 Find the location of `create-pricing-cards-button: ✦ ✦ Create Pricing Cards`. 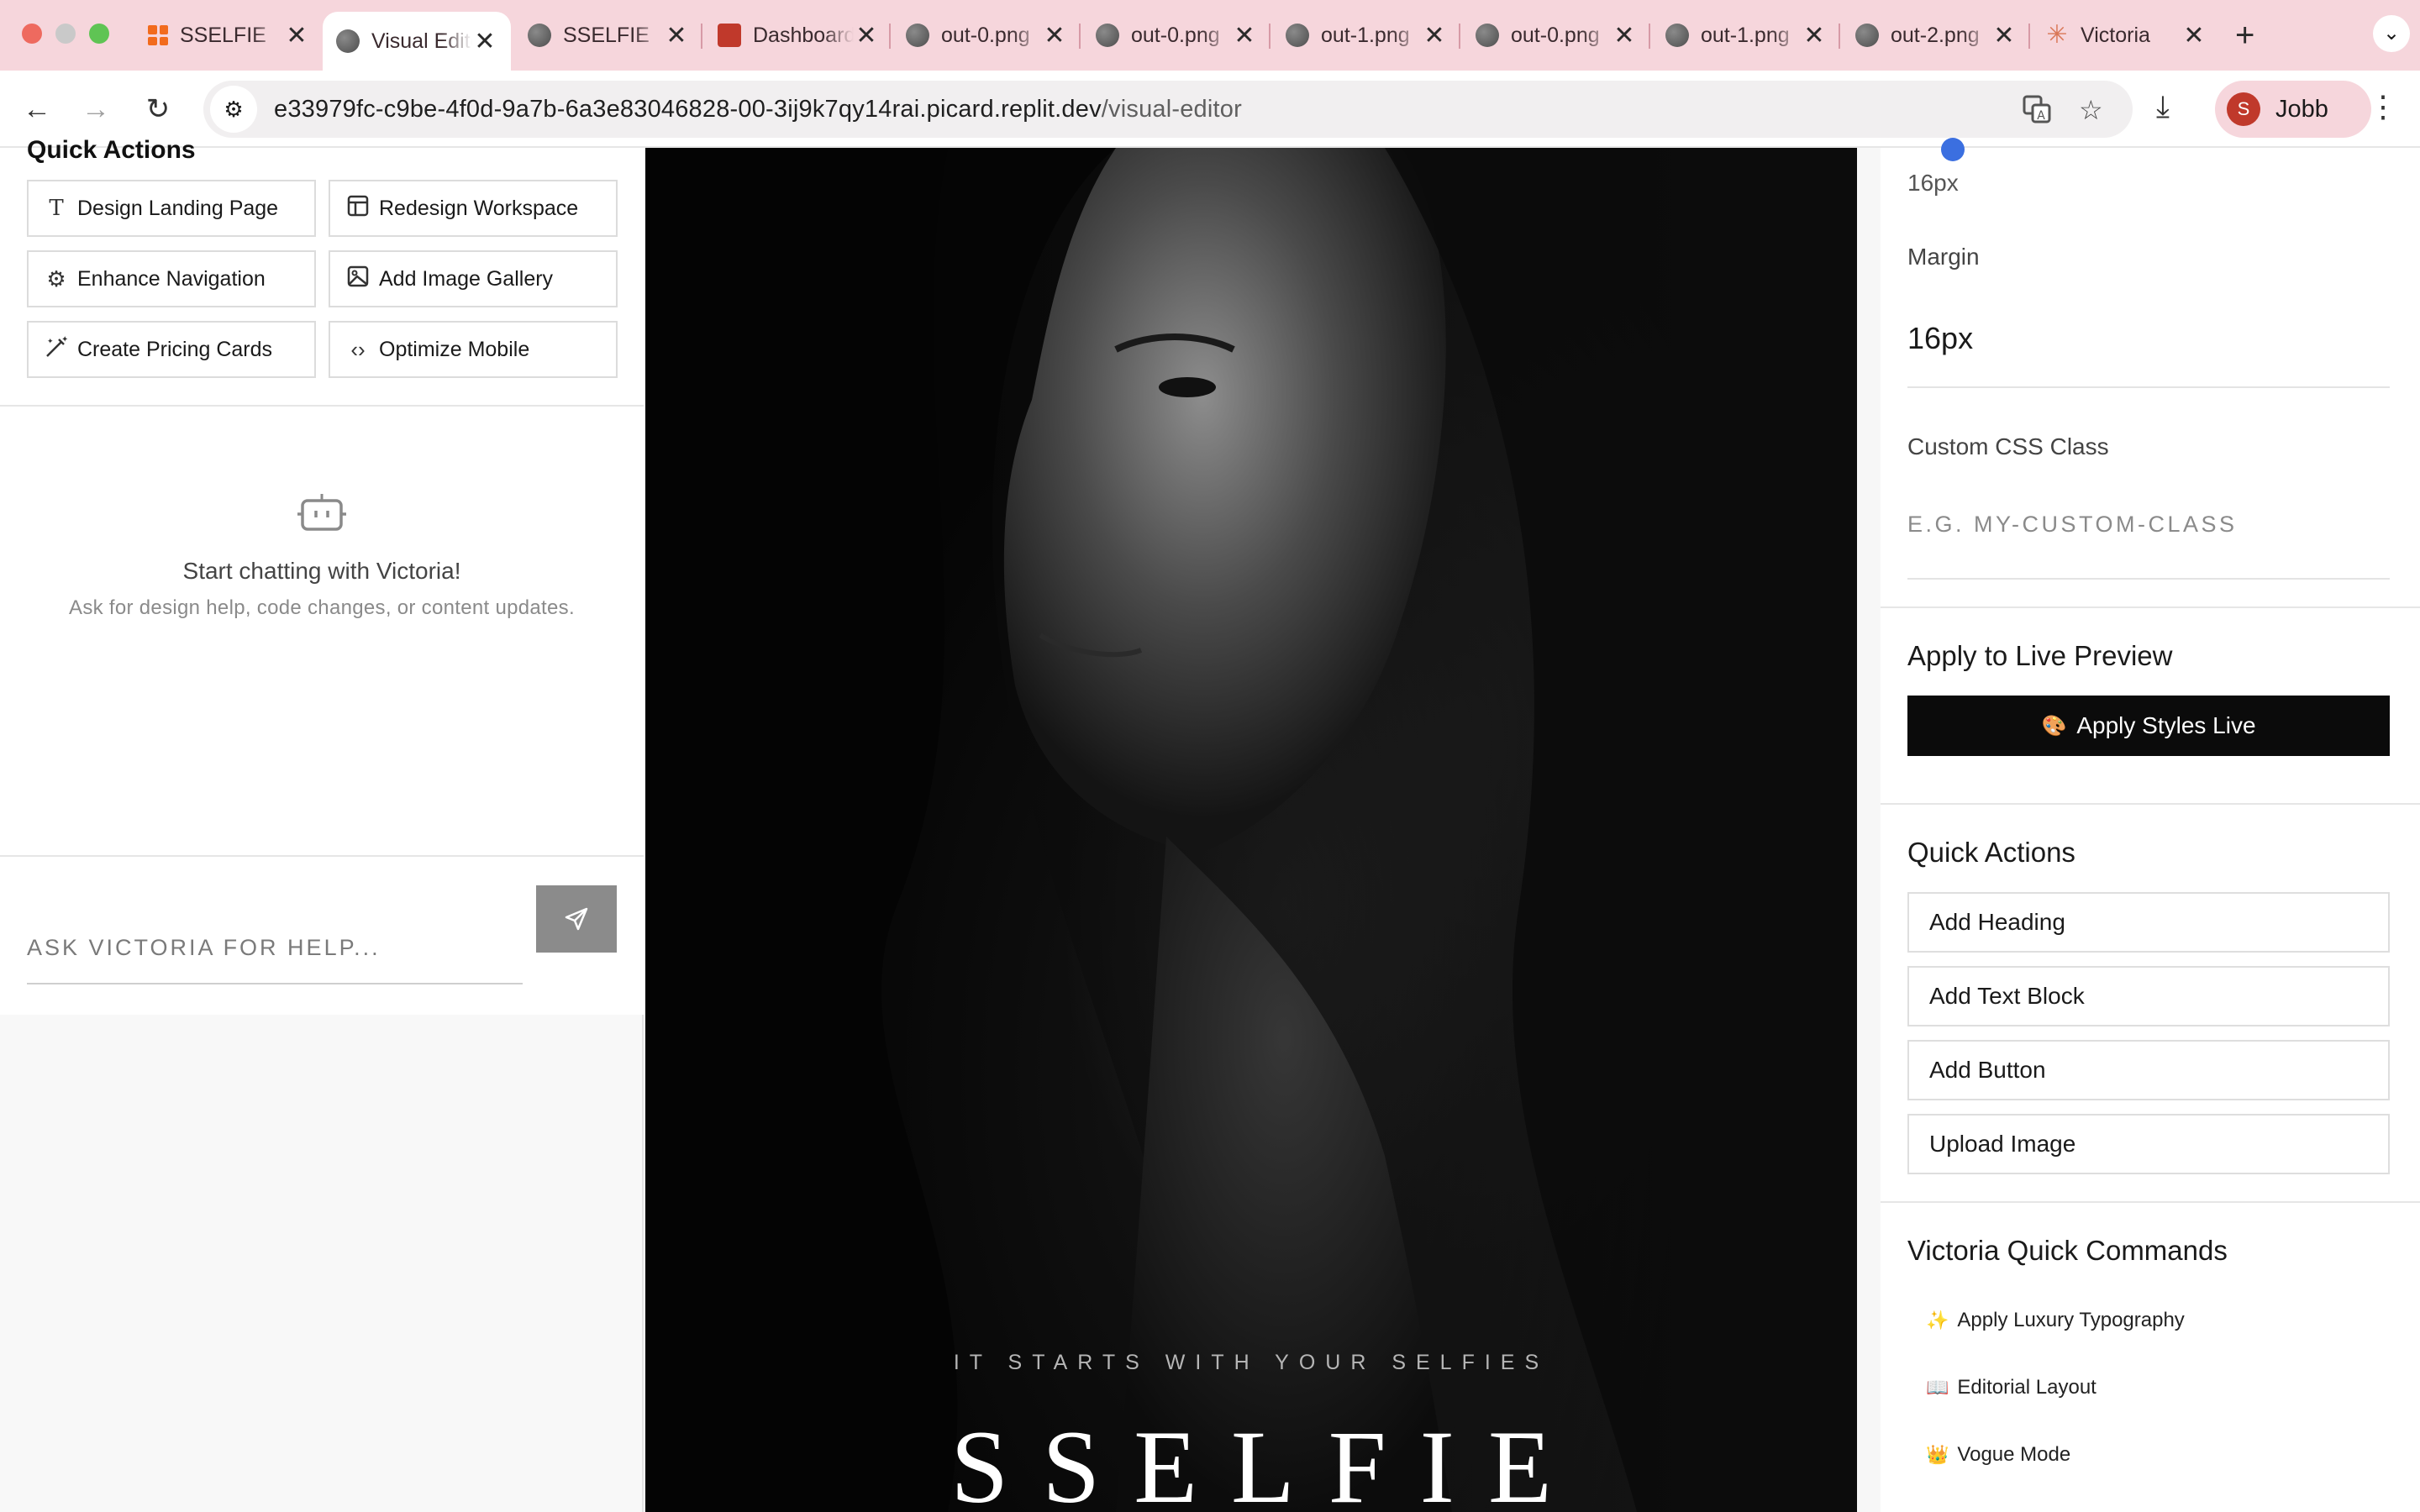

create-pricing-cards-button: ✦ ✦ Create Pricing Cards is located at coordinates (172, 349).